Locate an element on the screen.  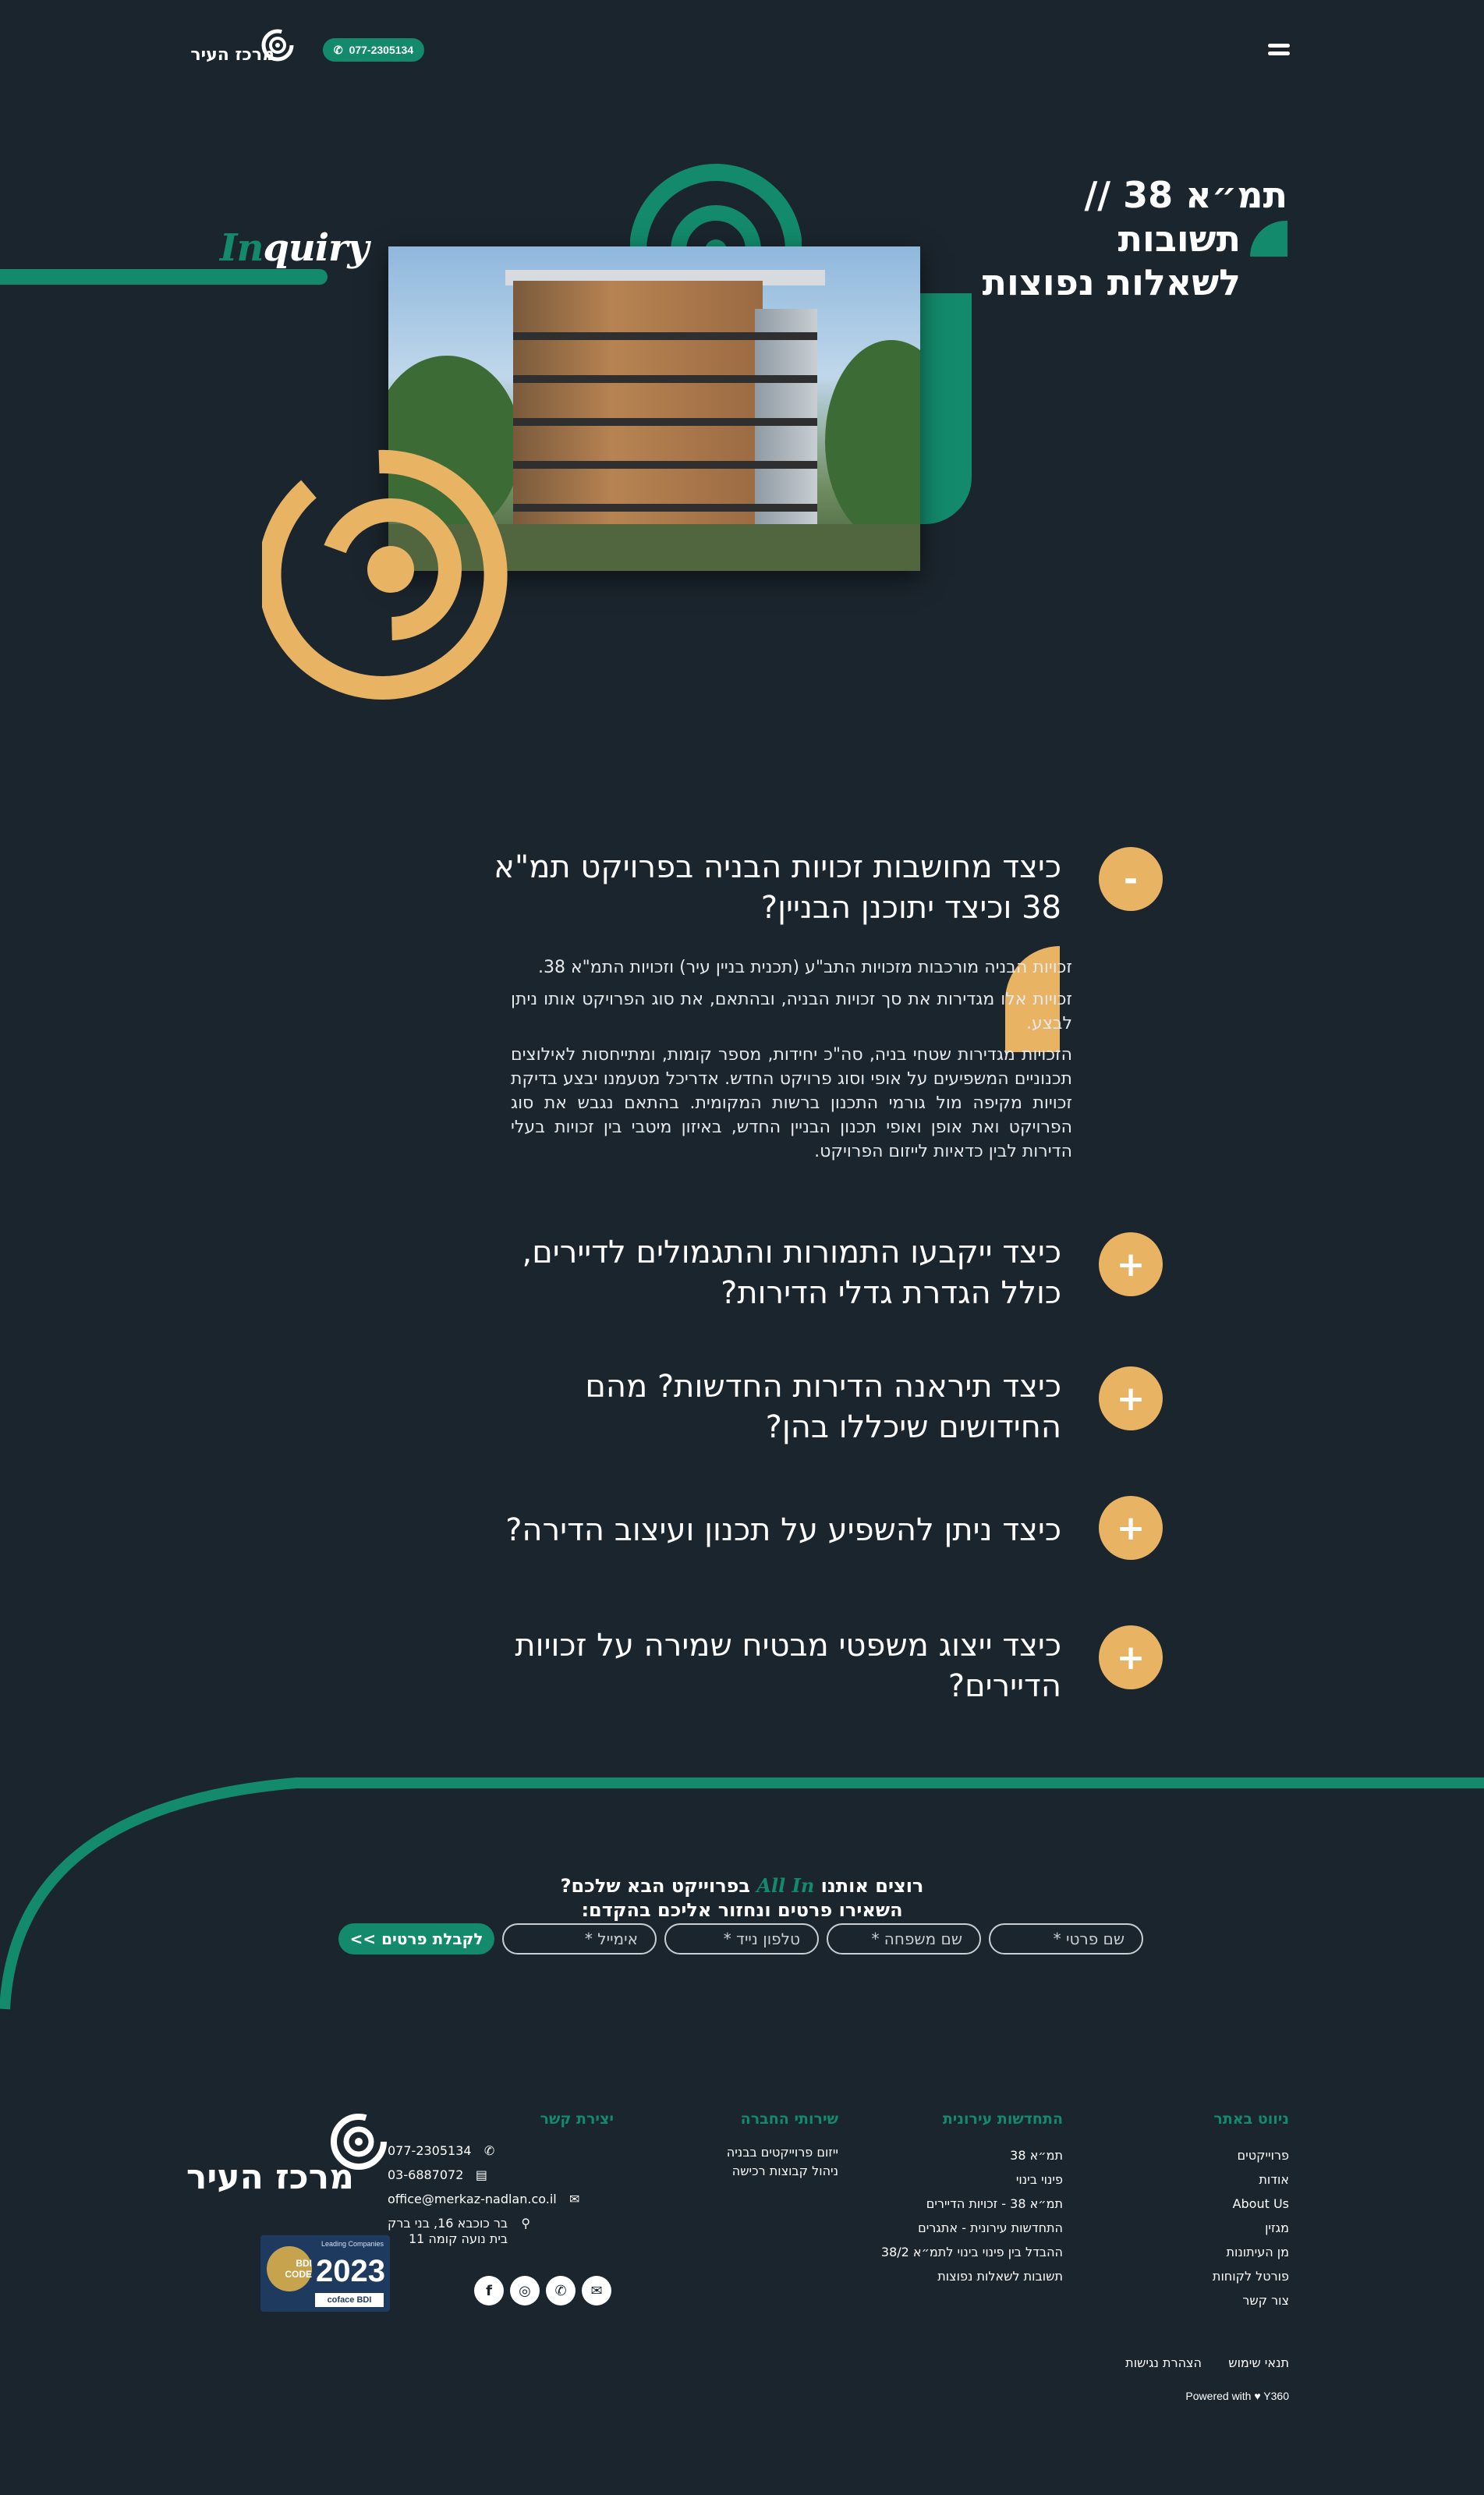
footer-address: בר כוכבא 16, בני ברק בית נועה קומה 11 is located at coordinates (448, 2231).